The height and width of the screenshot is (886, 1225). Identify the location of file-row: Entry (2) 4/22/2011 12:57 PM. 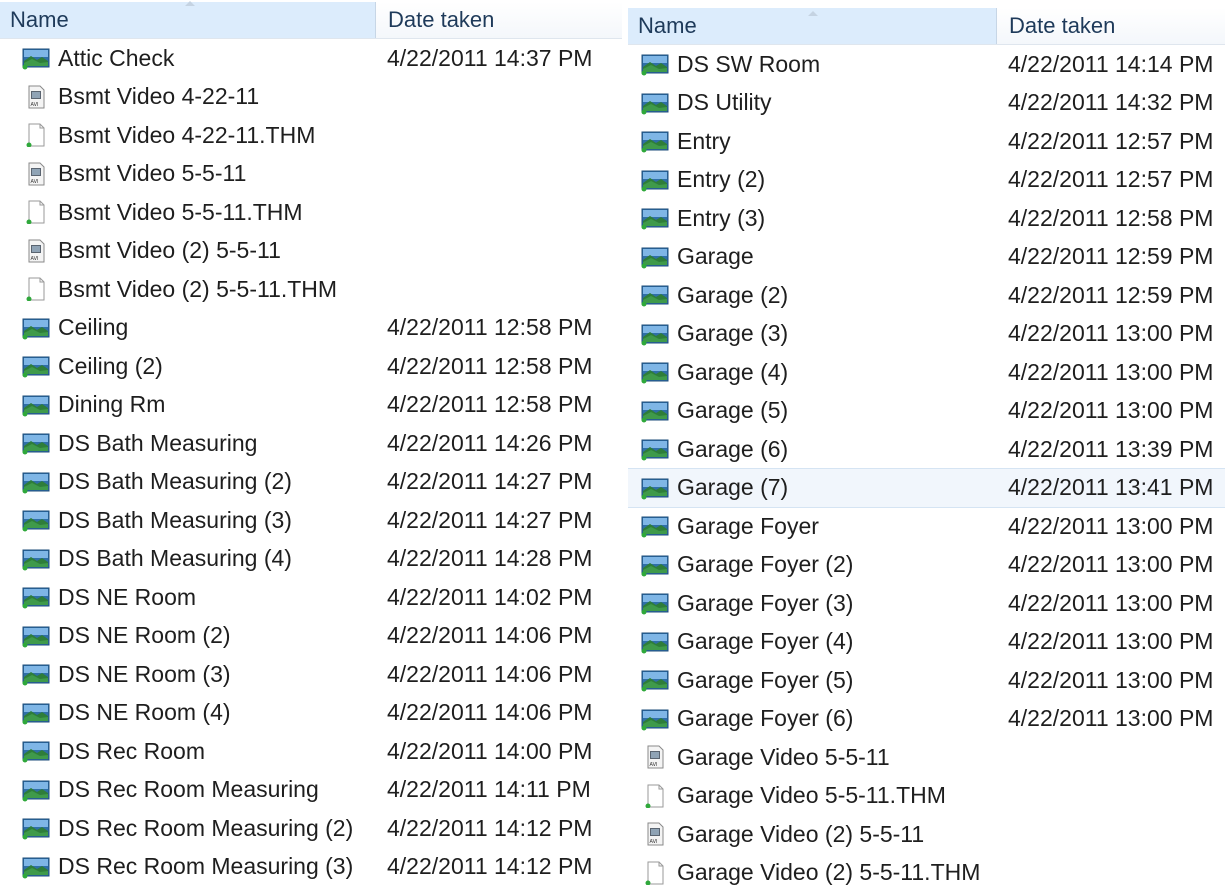
(926, 180).